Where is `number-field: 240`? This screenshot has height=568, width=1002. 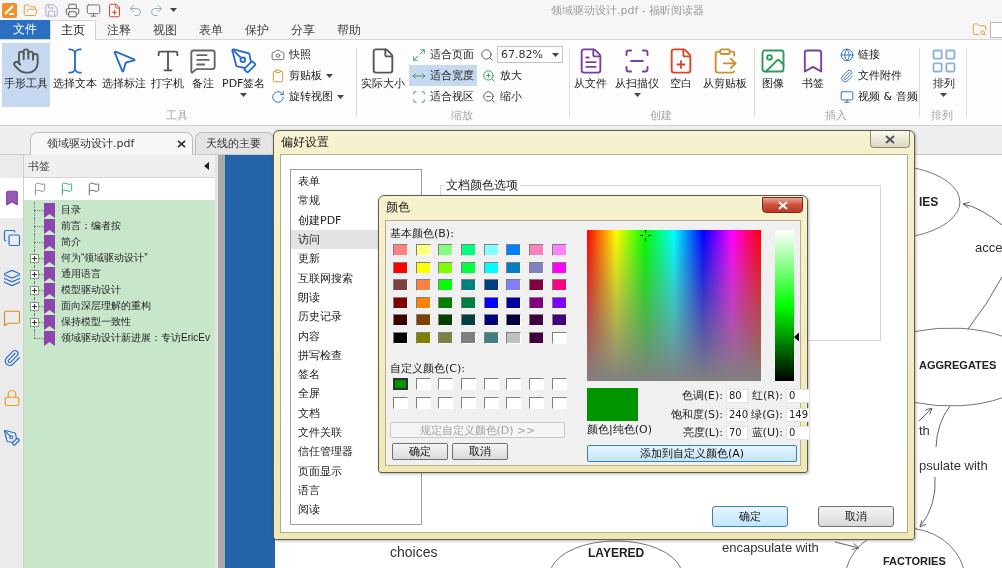 number-field: 240 is located at coordinates (736, 414).